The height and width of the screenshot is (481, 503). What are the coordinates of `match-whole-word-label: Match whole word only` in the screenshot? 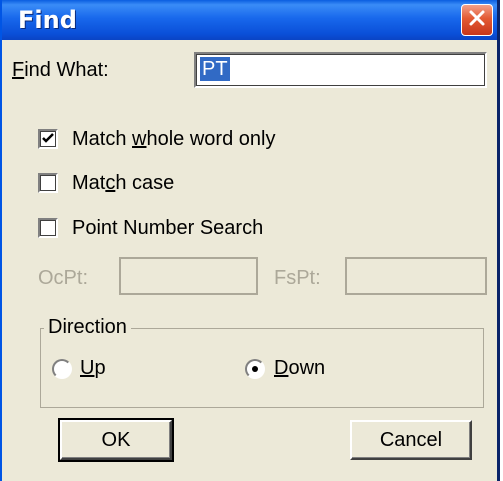 It's located at (173, 139).